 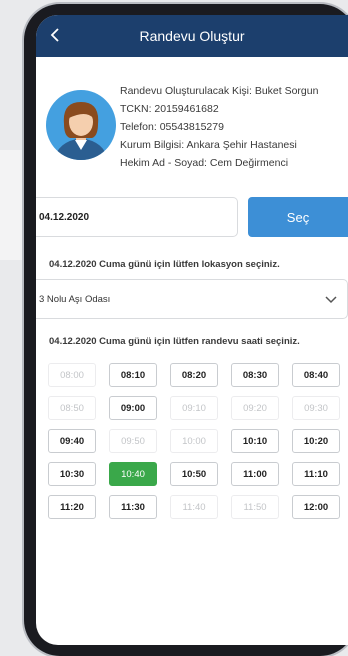 I want to click on back-button, so click(x=55, y=35).